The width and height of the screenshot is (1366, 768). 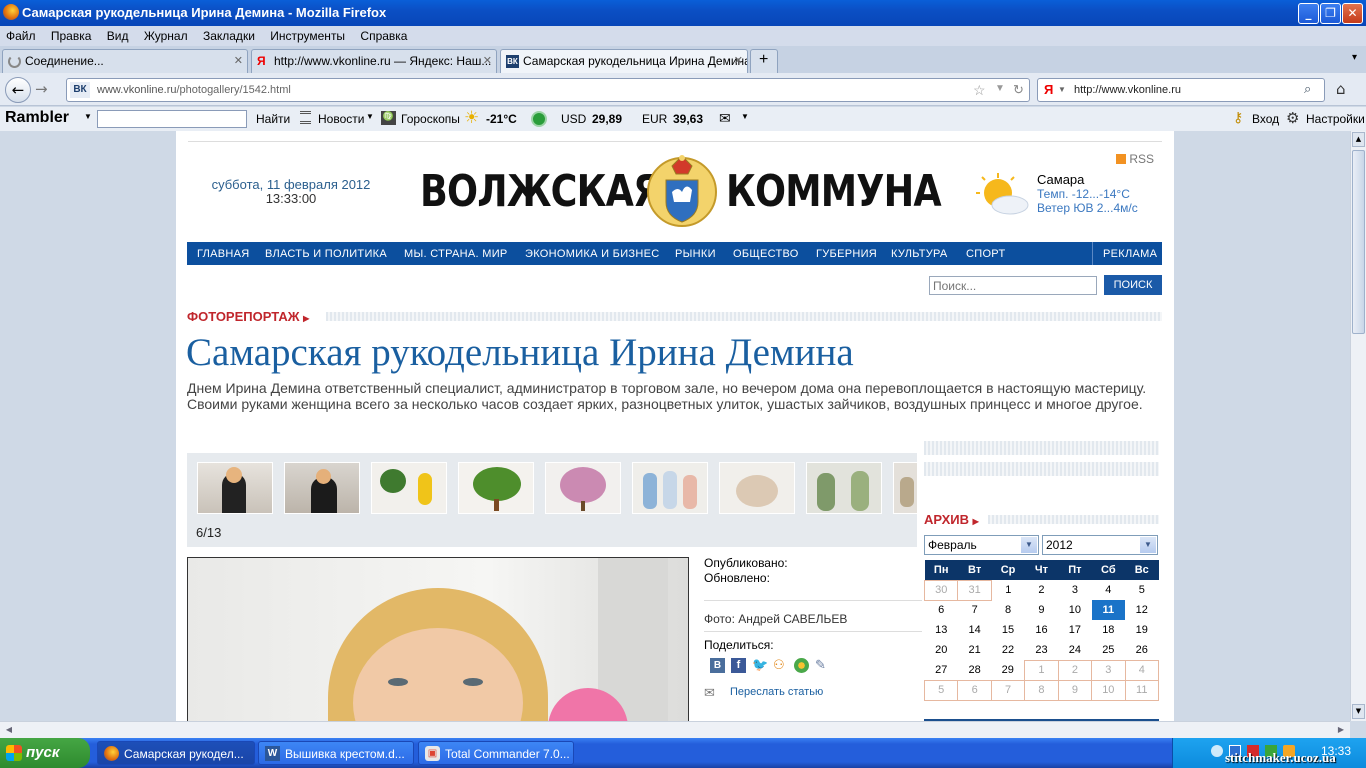 What do you see at coordinates (125, 61) in the screenshot?
I see `tab-loading: Соединение... ✕` at bounding box center [125, 61].